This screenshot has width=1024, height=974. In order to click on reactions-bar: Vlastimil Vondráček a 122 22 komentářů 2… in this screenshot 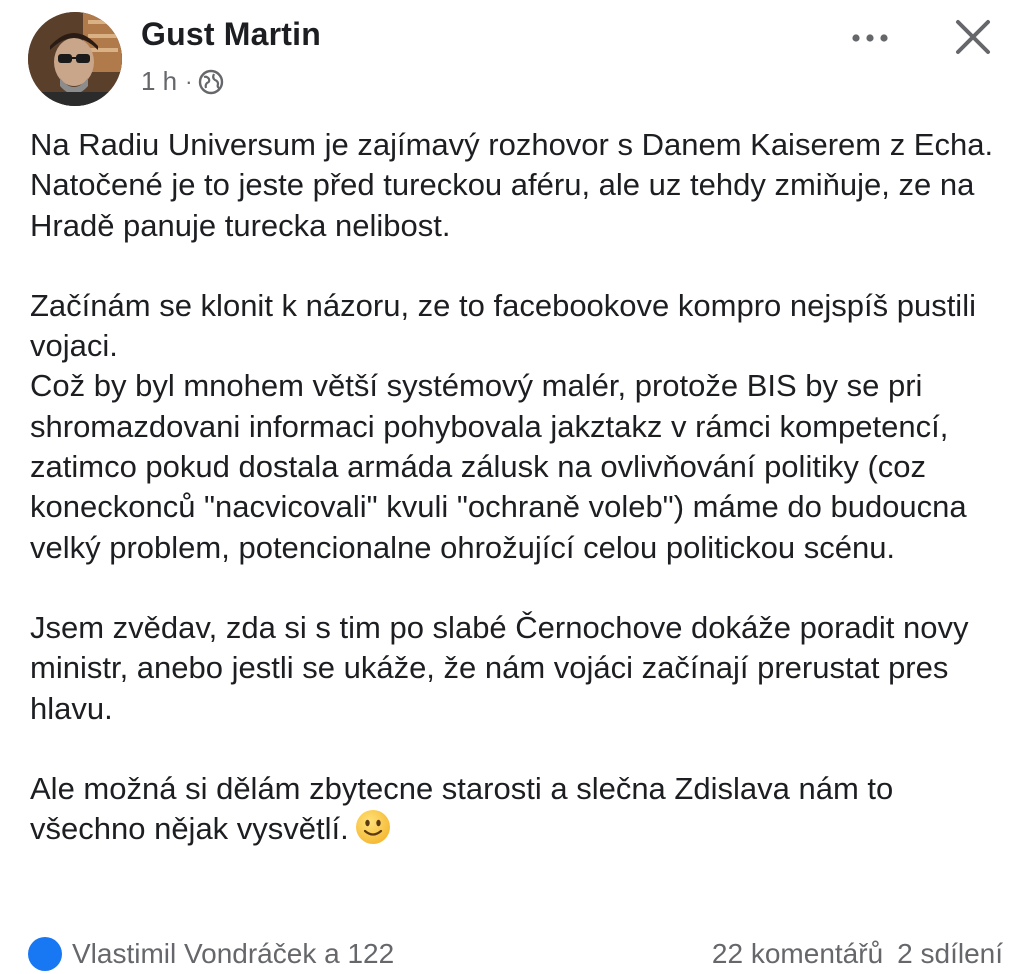, I will do `click(515, 954)`.